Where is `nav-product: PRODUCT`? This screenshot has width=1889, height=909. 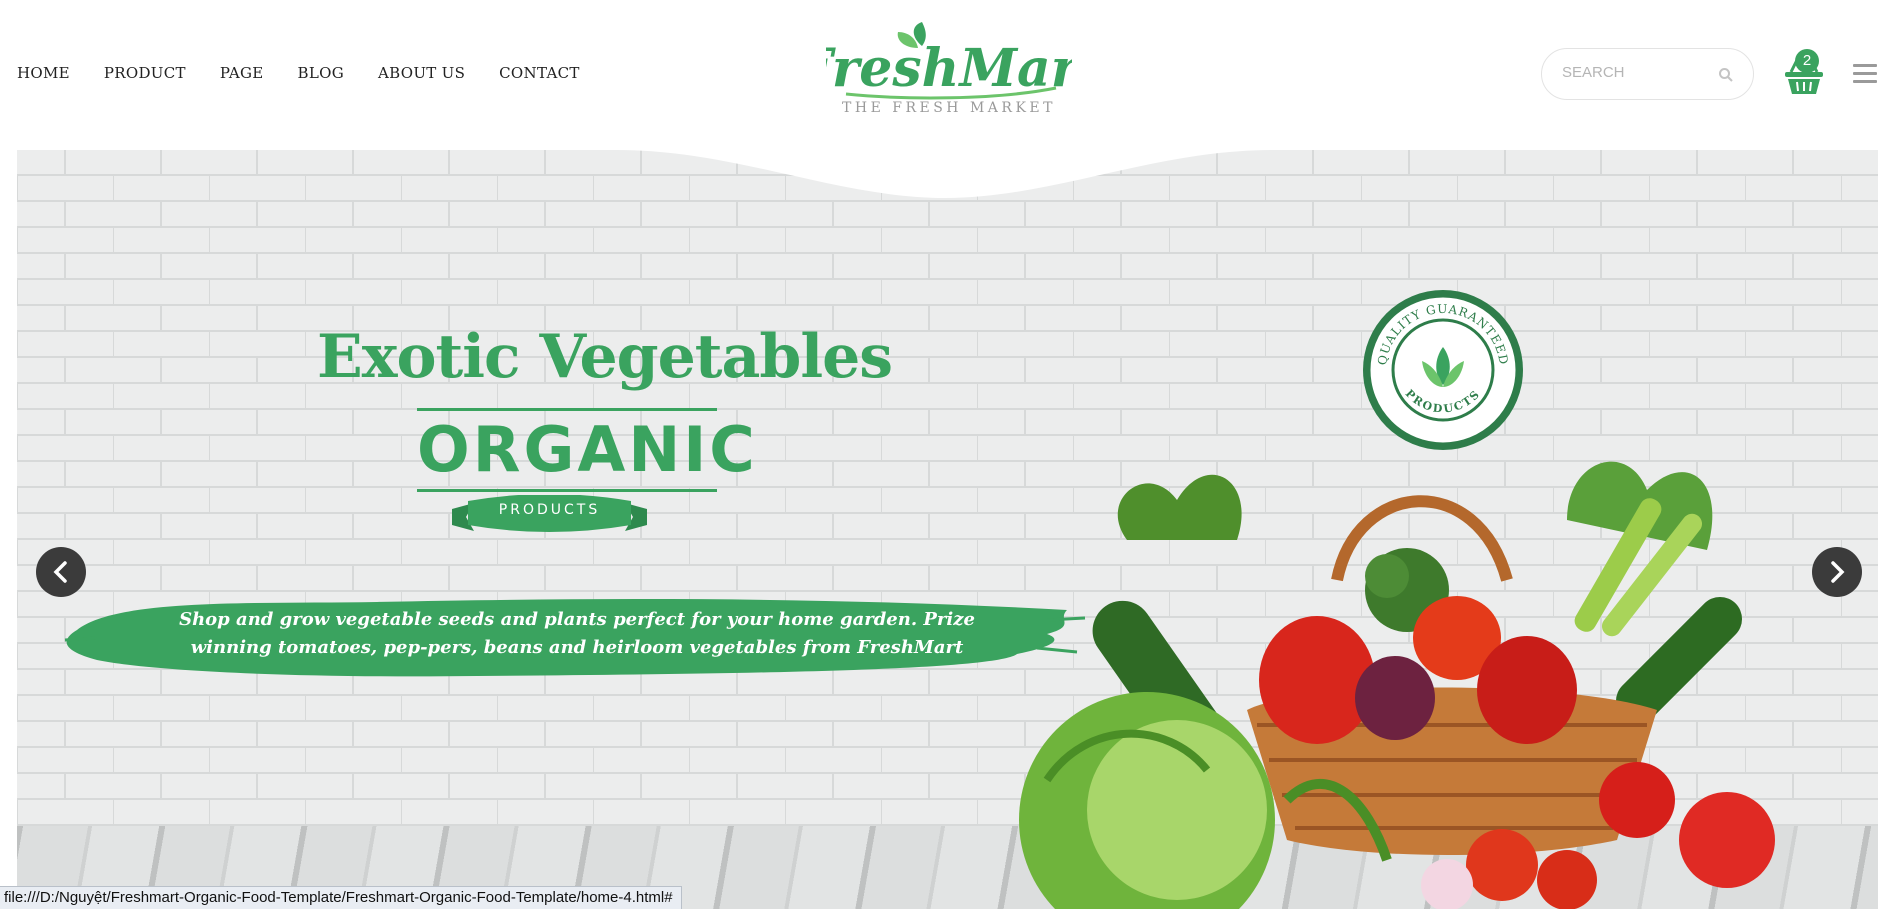
nav-product: PRODUCT is located at coordinates (145, 73).